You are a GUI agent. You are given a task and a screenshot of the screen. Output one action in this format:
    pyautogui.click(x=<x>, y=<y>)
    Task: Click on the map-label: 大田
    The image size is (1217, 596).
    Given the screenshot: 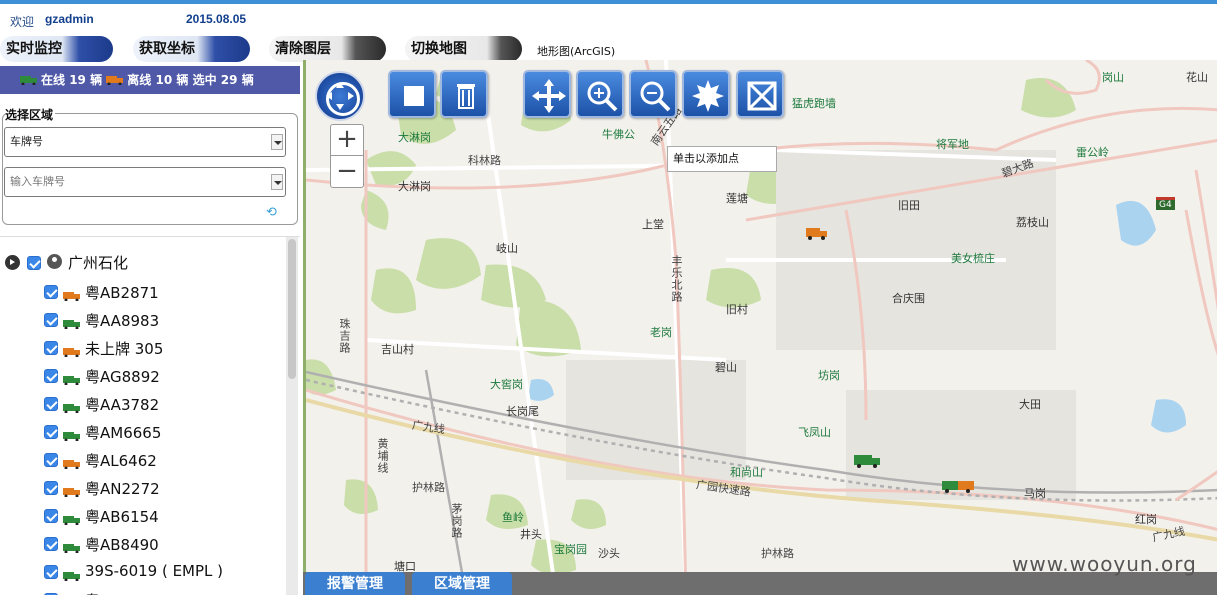 What is the action you would take?
    pyautogui.click(x=1030, y=404)
    